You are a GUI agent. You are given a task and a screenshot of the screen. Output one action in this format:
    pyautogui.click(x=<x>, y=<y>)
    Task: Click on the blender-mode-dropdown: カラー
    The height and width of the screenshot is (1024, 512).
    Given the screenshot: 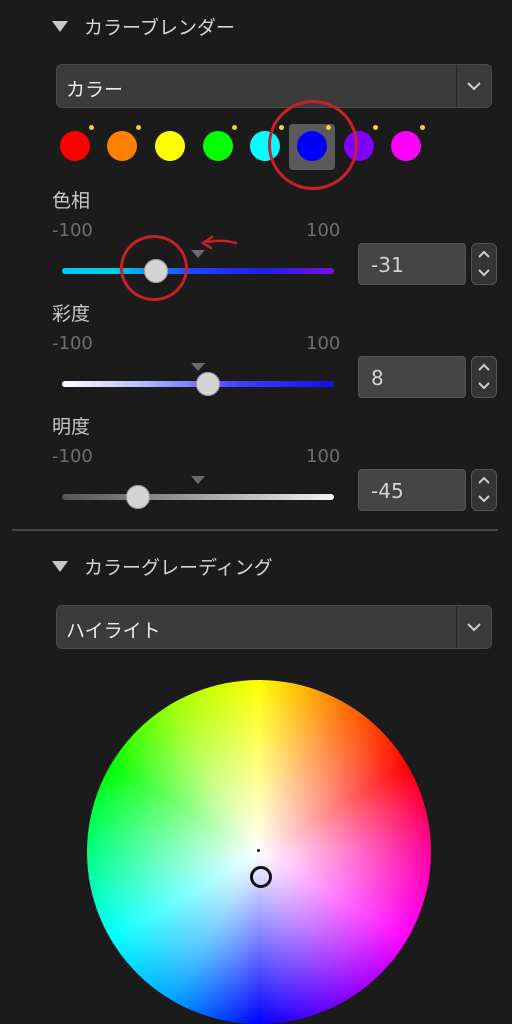 What is the action you would take?
    pyautogui.click(x=274, y=86)
    